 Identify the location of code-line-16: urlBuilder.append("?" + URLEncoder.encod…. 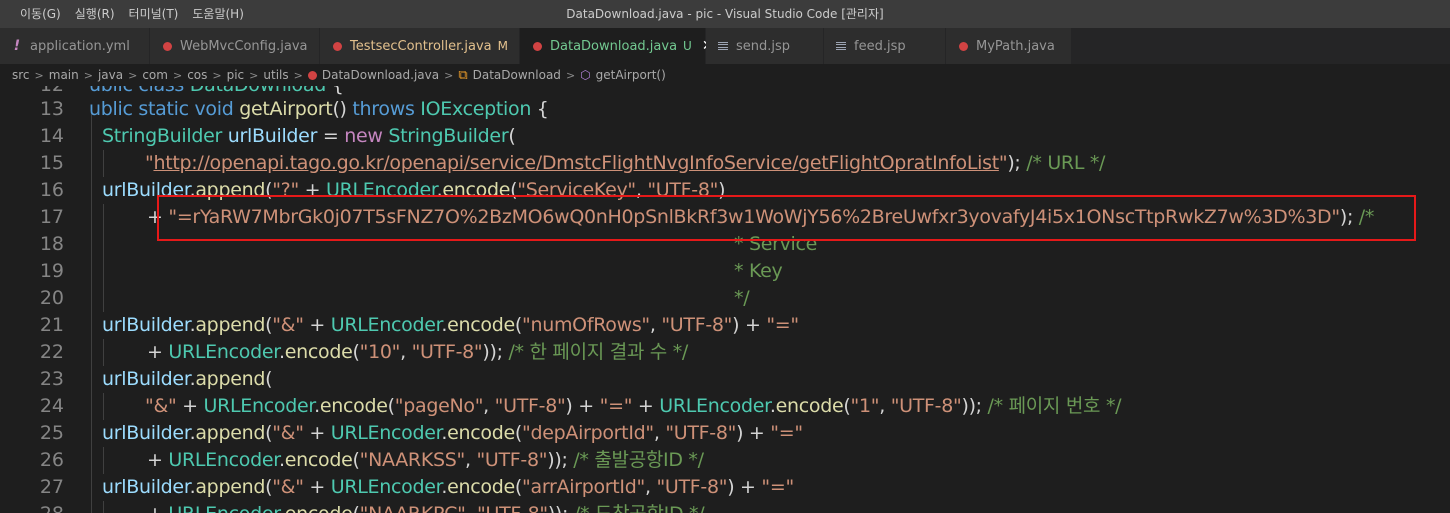
(414, 190).